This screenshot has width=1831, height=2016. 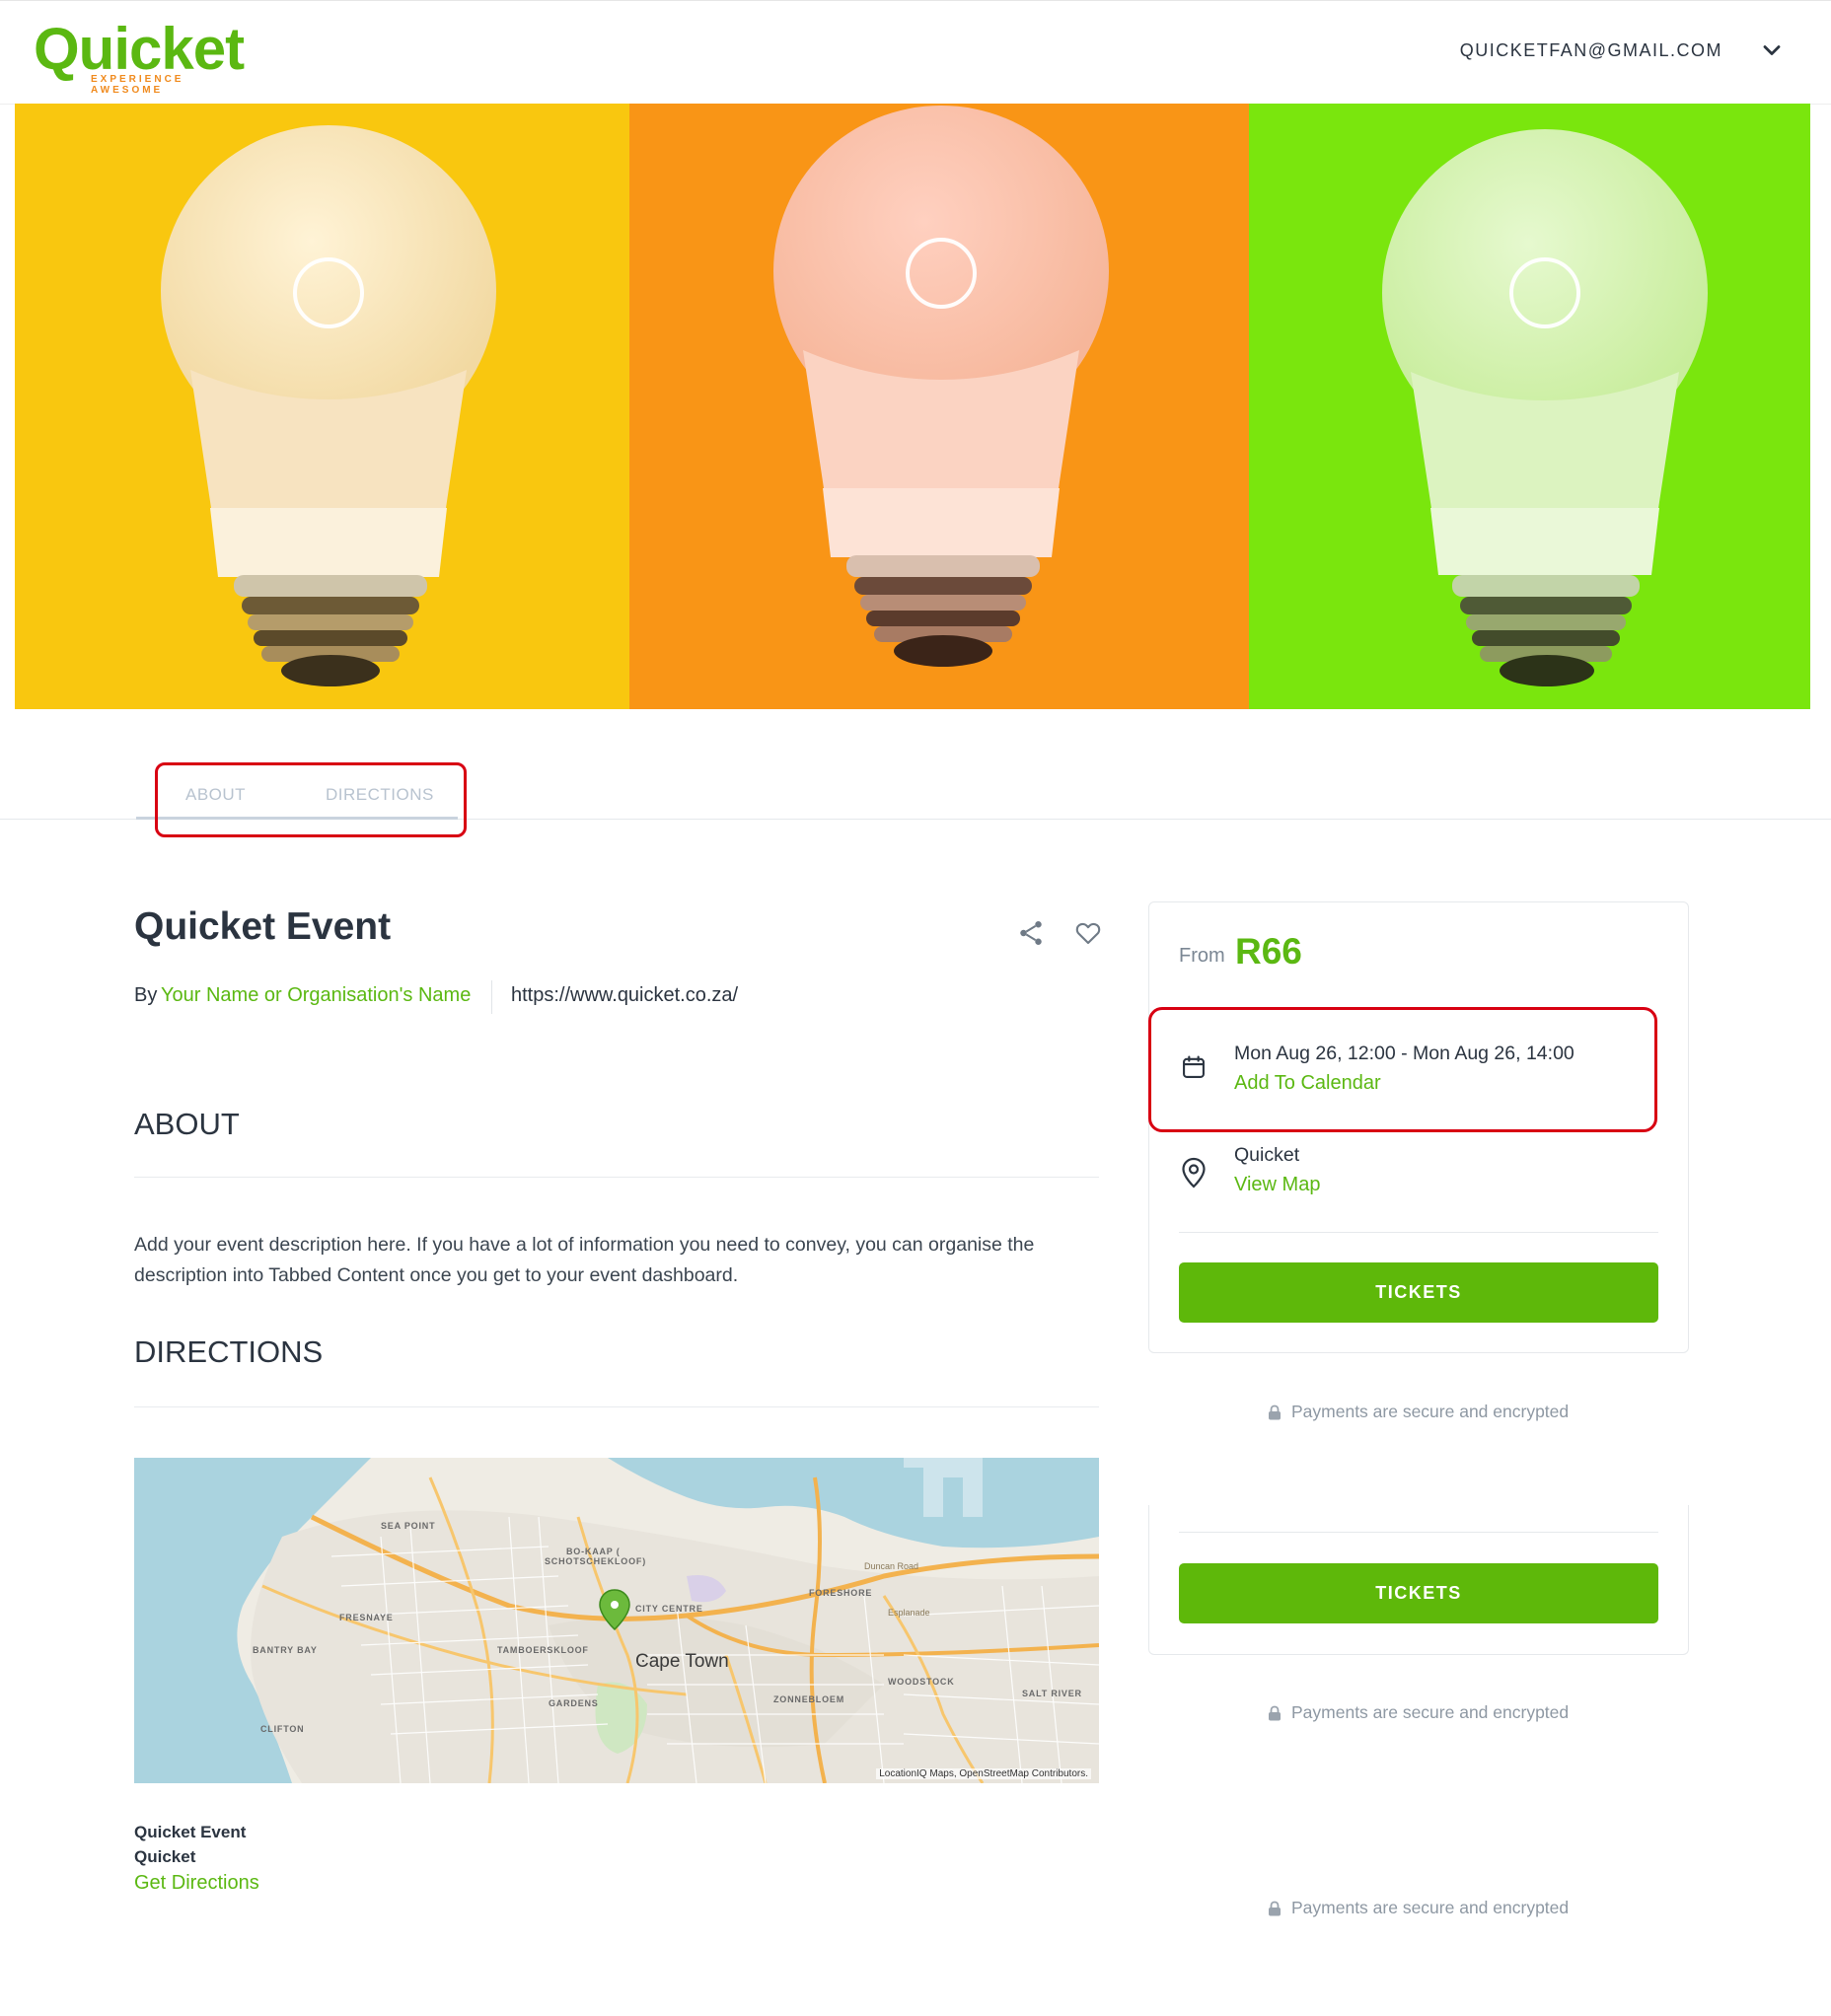 I want to click on map-label-fresnaye: FRESNAYE, so click(x=367, y=1617).